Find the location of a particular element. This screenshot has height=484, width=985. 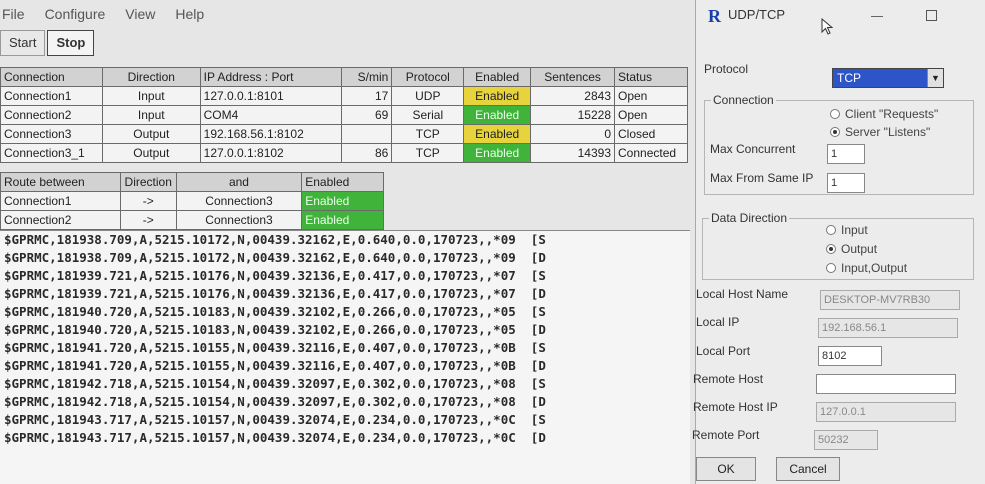

cell-smin: 86 is located at coordinates (367, 153).